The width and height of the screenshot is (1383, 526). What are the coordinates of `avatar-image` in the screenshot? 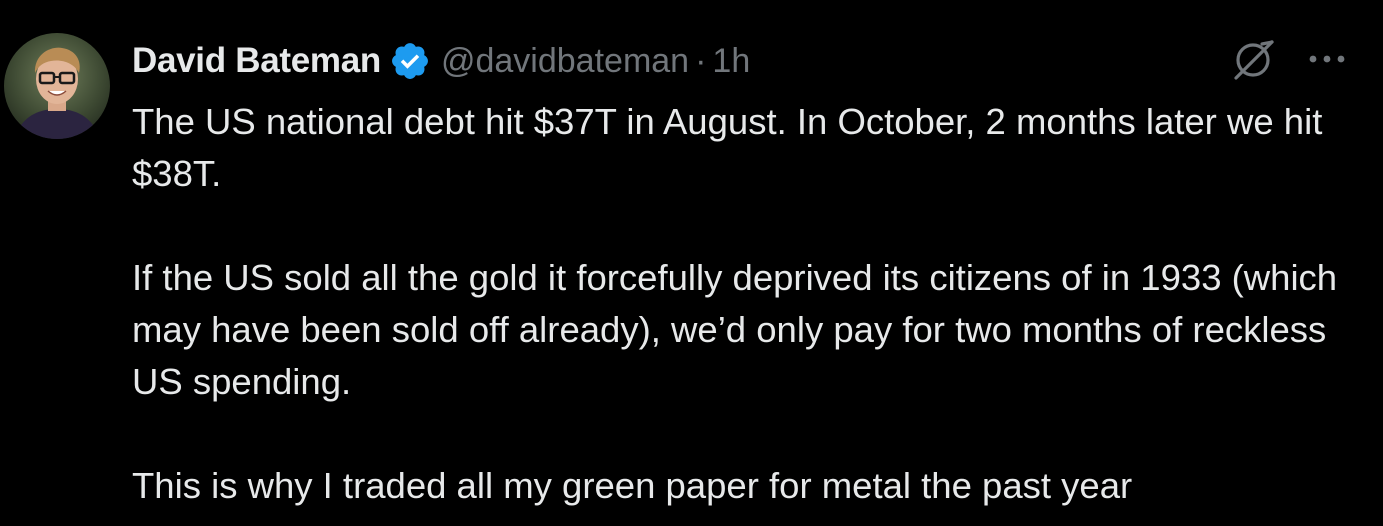 It's located at (57, 86).